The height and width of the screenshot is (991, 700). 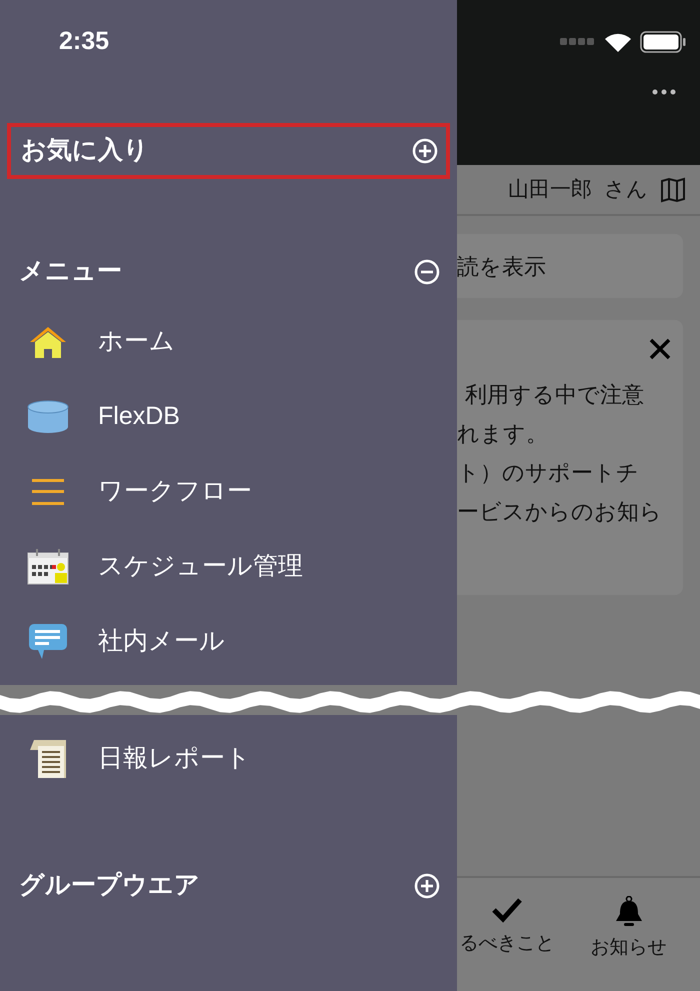 I want to click on section-header: メニュー, so click(x=228, y=272).